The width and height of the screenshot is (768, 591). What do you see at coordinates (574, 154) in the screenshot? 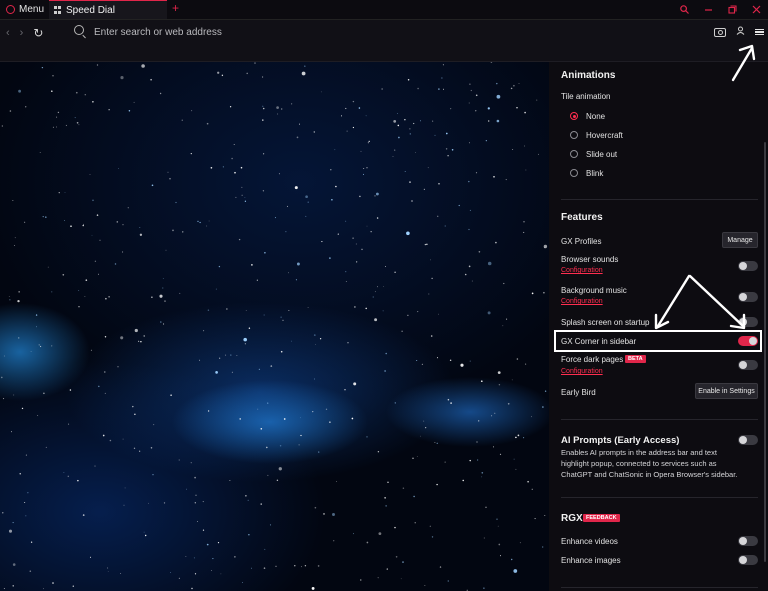
I see `radio-slide-out` at bounding box center [574, 154].